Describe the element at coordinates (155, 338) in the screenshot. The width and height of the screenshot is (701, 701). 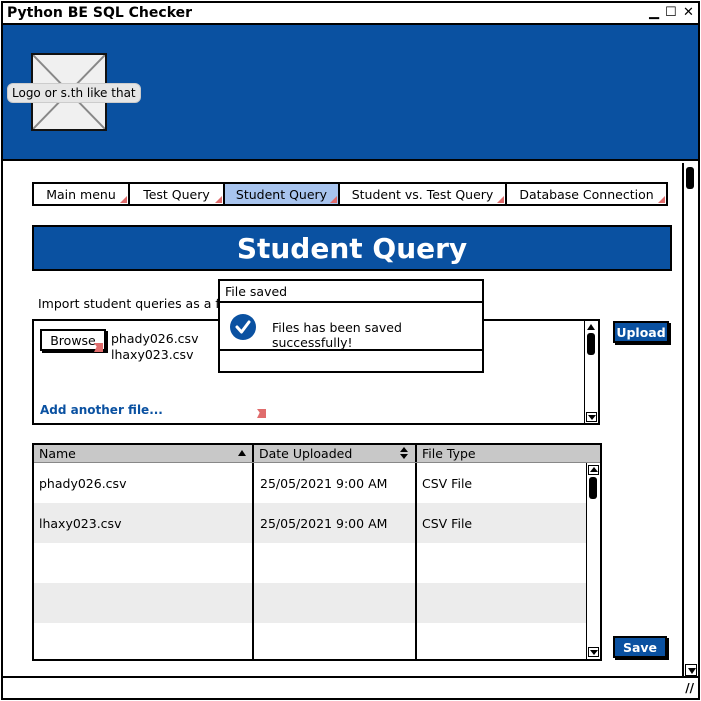
I see `selected-file: phady026.csv` at that location.